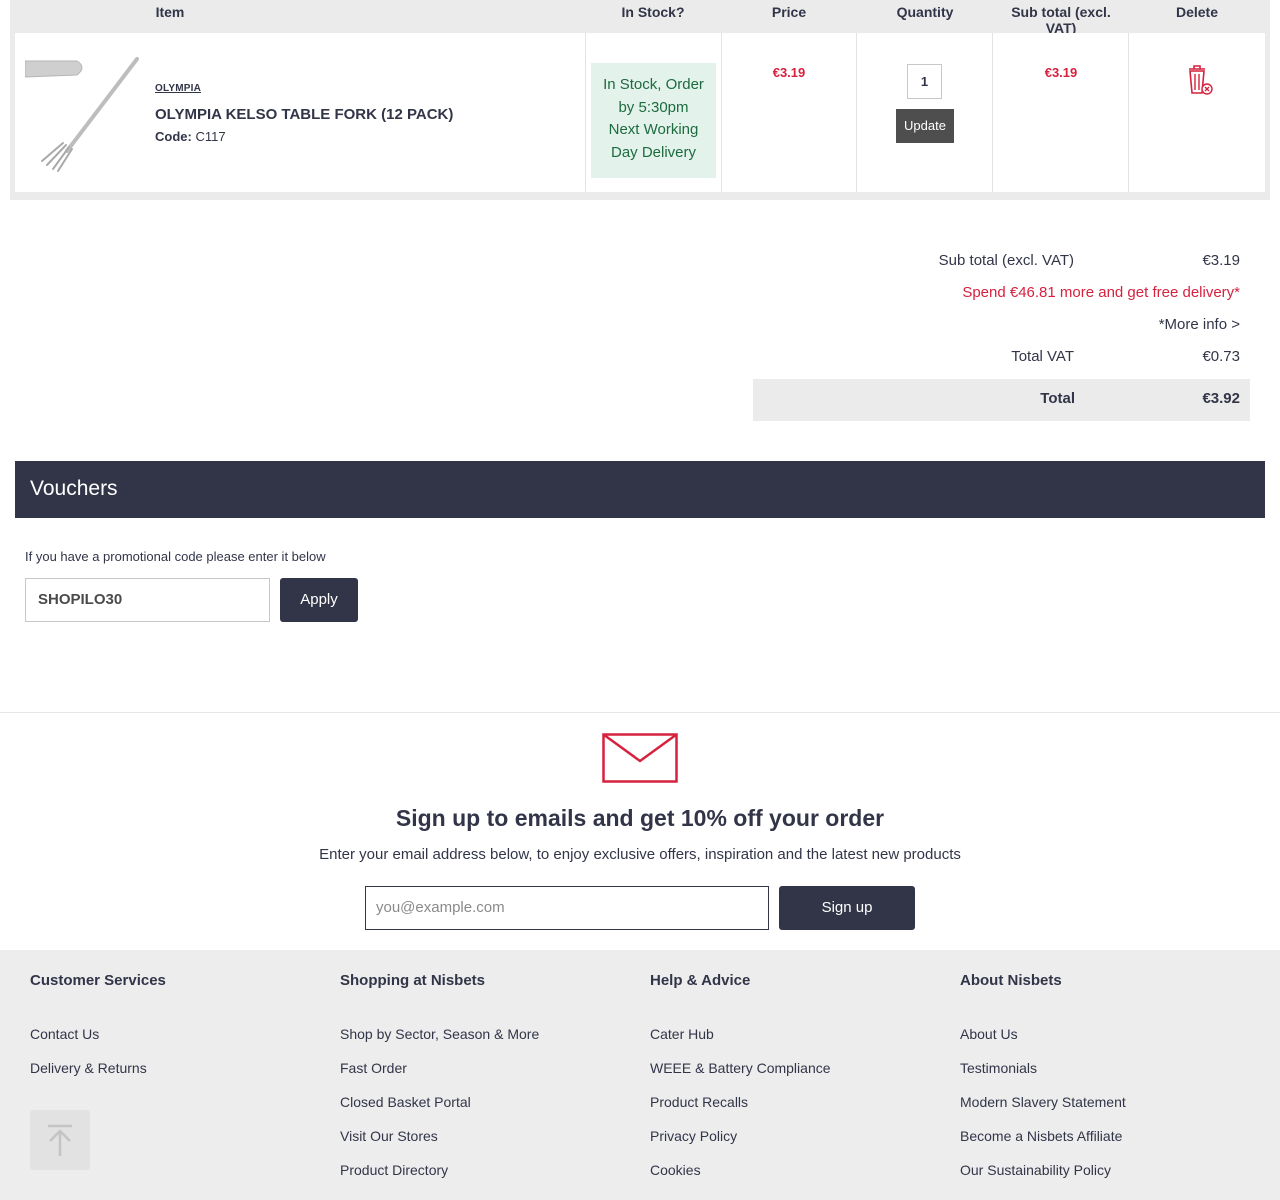  I want to click on more-info-link: *More info >, so click(1199, 324).